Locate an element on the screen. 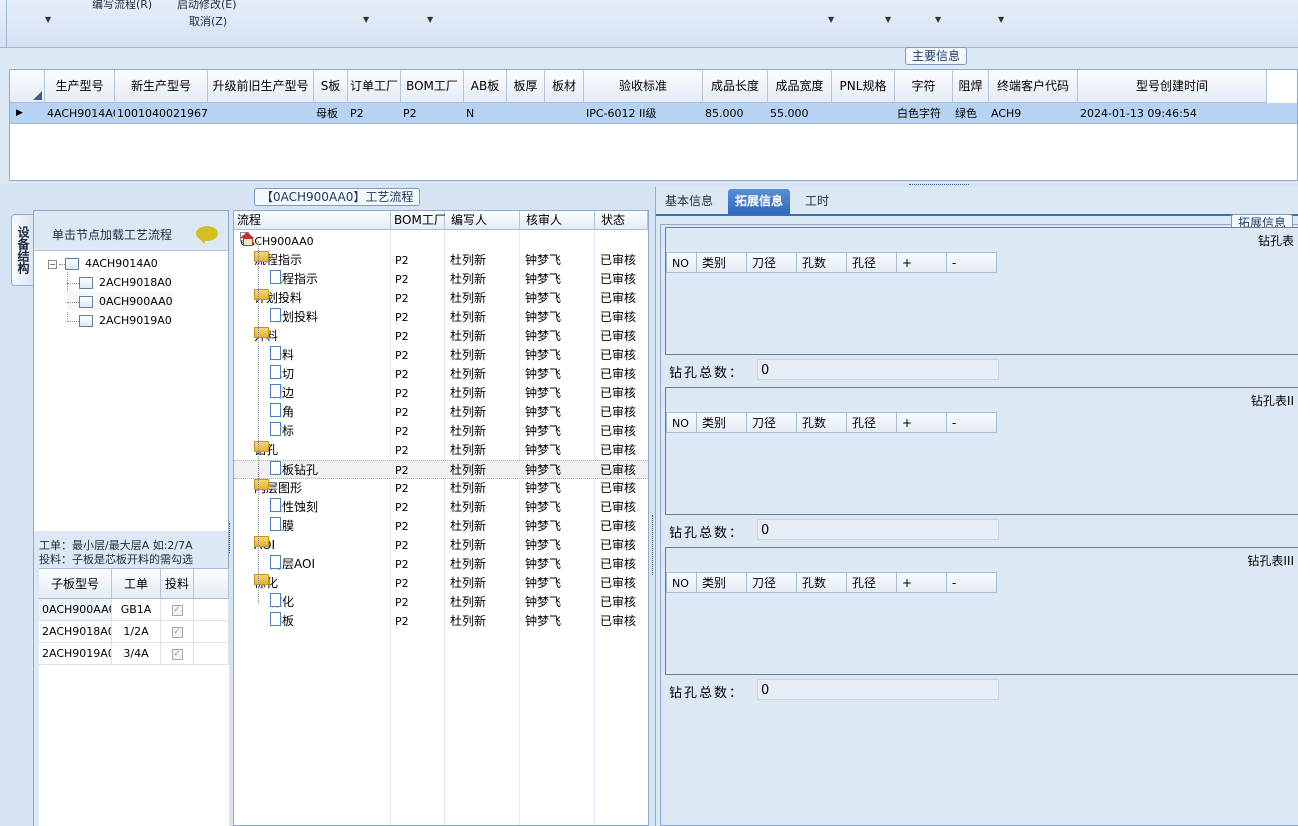 This screenshot has width=1298, height=826. order-cell: GB1A is located at coordinates (136, 610).